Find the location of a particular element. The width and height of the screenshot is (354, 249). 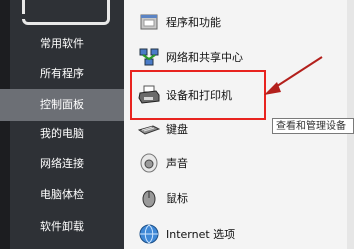

tooltip: 查看和管理设备 is located at coordinates (313, 126).